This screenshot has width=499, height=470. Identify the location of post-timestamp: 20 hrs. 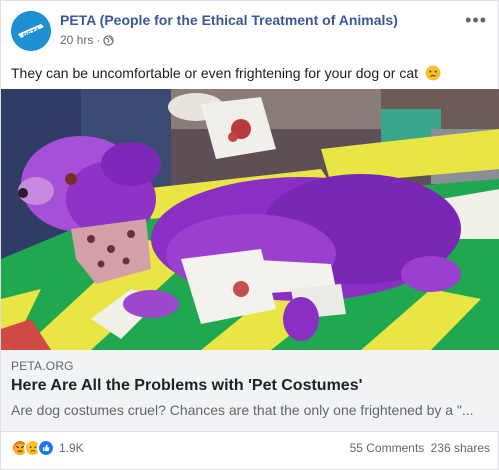
(76, 40).